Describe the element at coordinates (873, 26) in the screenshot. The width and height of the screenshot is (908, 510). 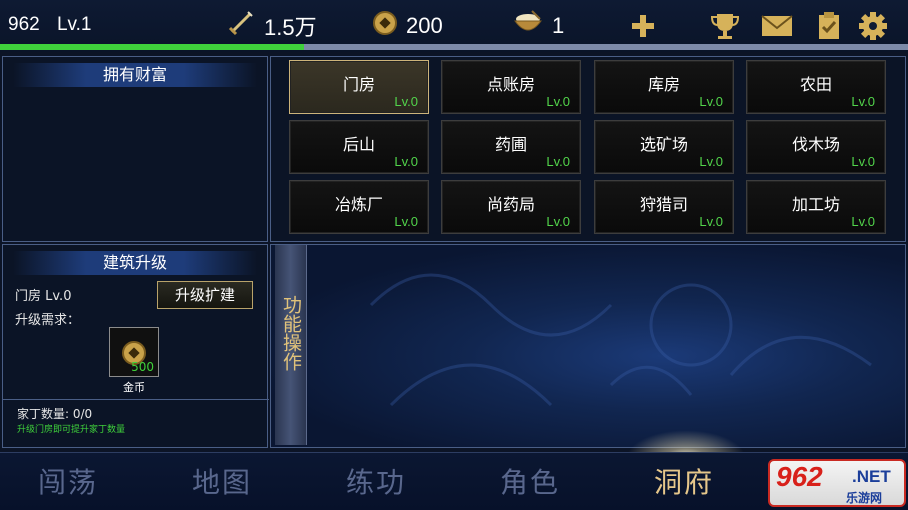
I see `gear-icon` at that location.